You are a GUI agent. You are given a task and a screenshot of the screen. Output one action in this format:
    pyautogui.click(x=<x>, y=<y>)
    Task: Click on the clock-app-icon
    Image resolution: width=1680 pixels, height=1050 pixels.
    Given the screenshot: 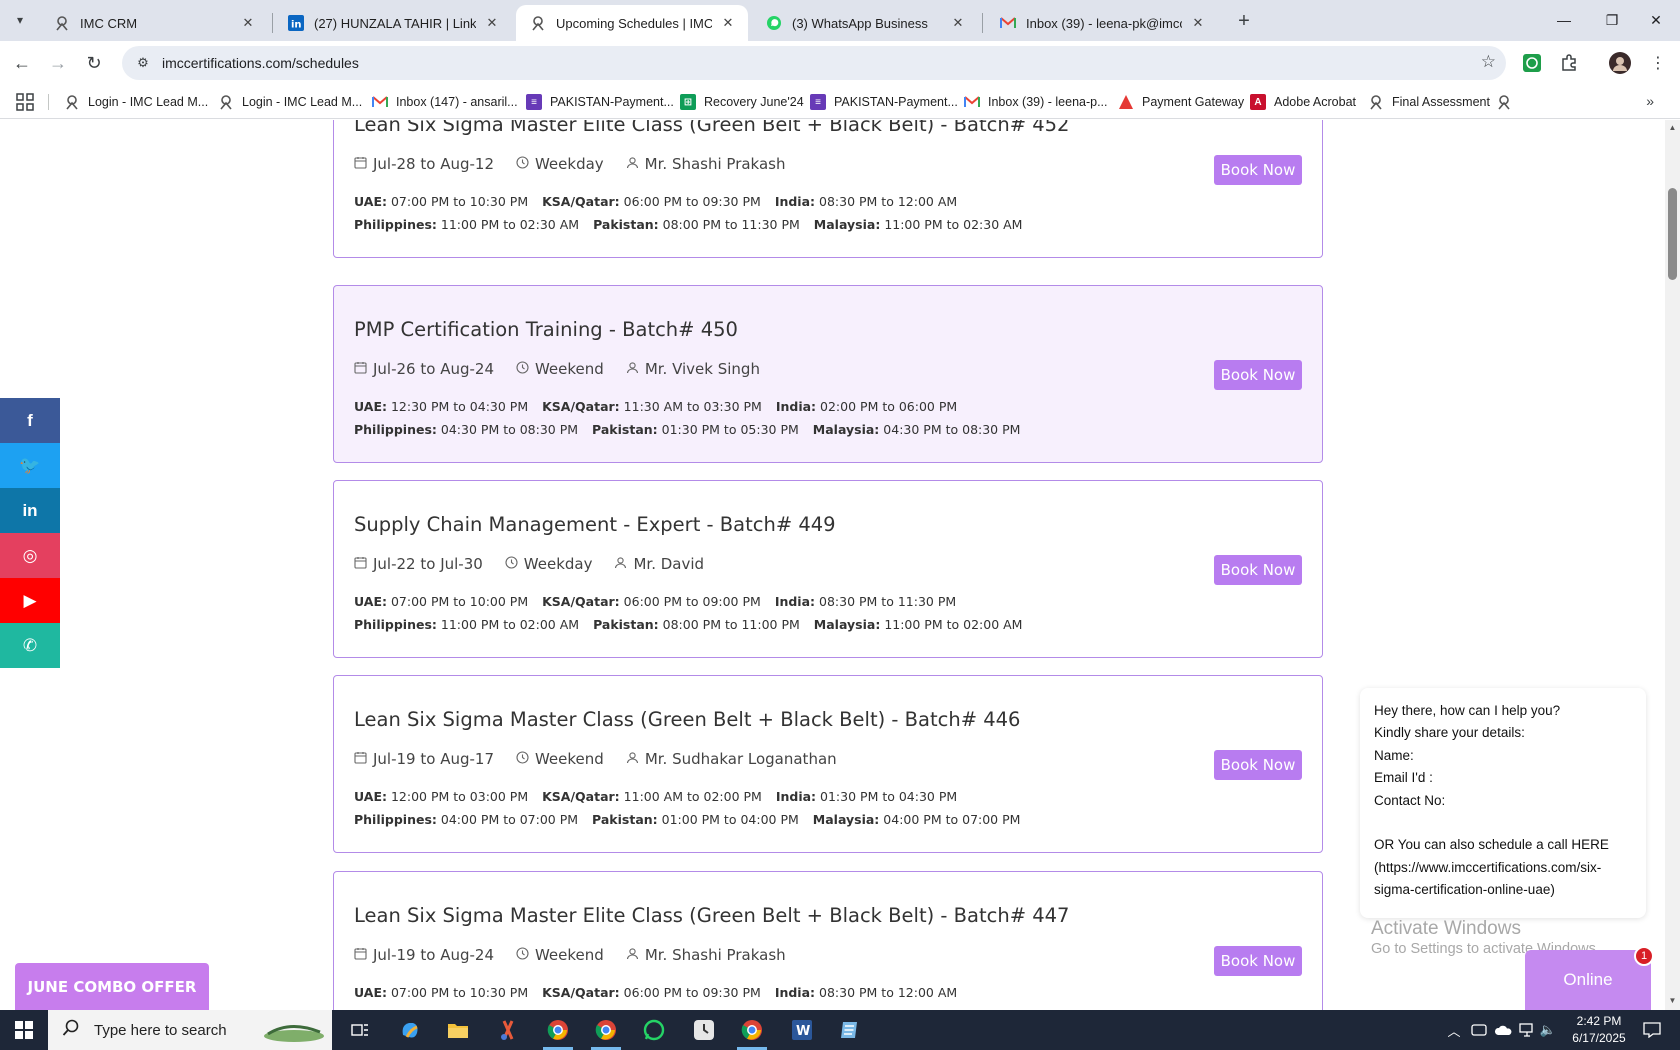 What is the action you would take?
    pyautogui.click(x=704, y=1030)
    